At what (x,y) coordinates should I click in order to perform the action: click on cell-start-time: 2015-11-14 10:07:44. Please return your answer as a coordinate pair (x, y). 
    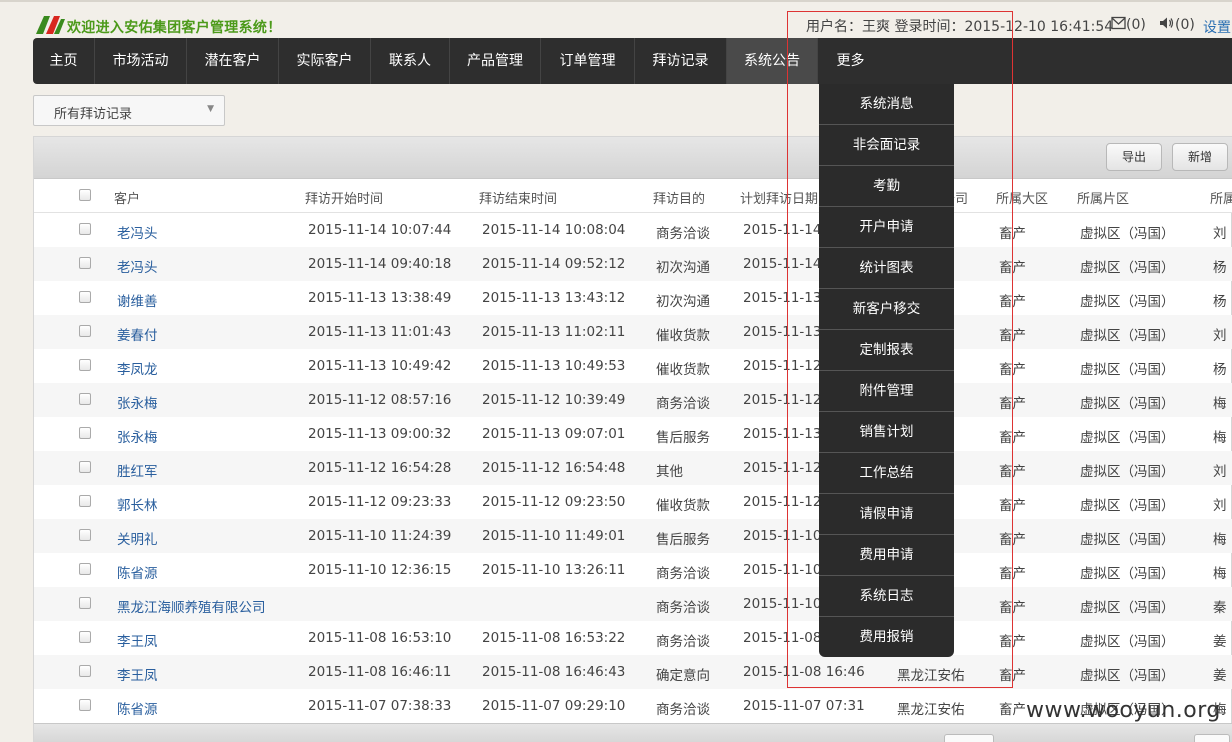
    Looking at the image, I should click on (380, 230).